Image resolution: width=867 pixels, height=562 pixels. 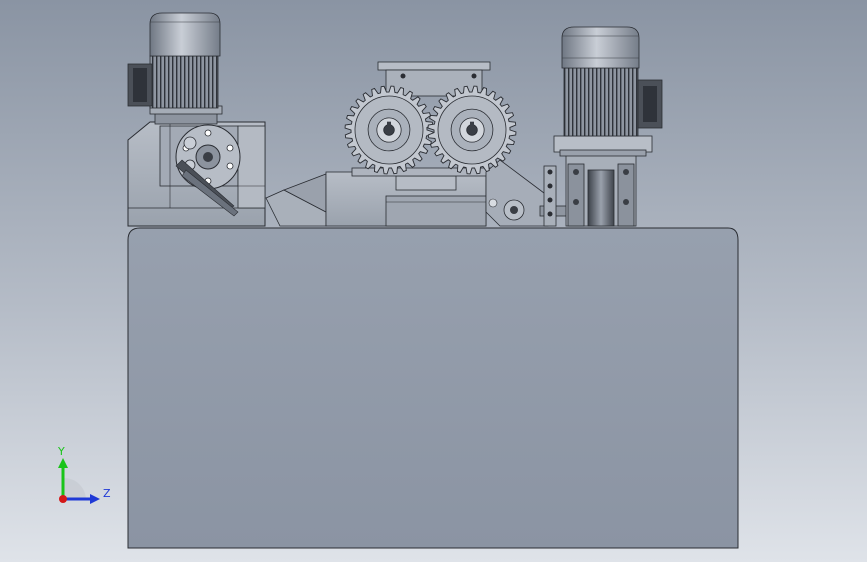 I want to click on triad-y-label: Y, so click(x=61, y=451).